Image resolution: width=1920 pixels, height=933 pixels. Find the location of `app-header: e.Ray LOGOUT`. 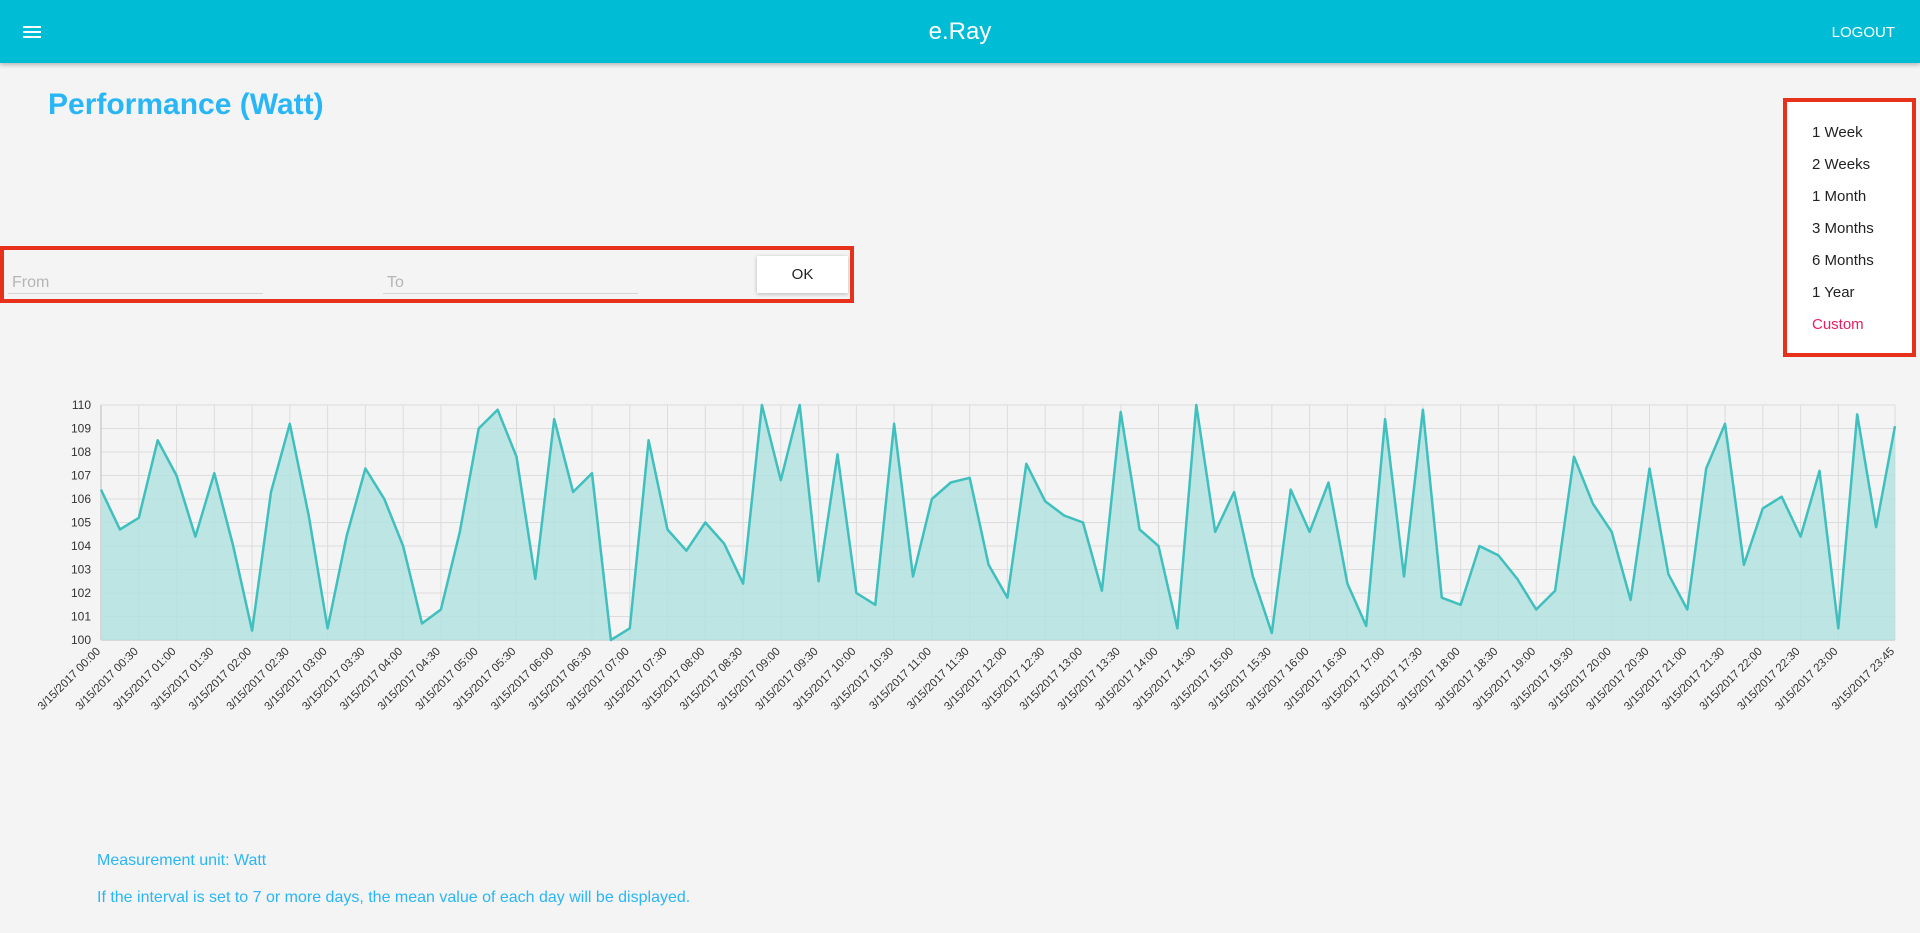

app-header: e.Ray LOGOUT is located at coordinates (960, 31).